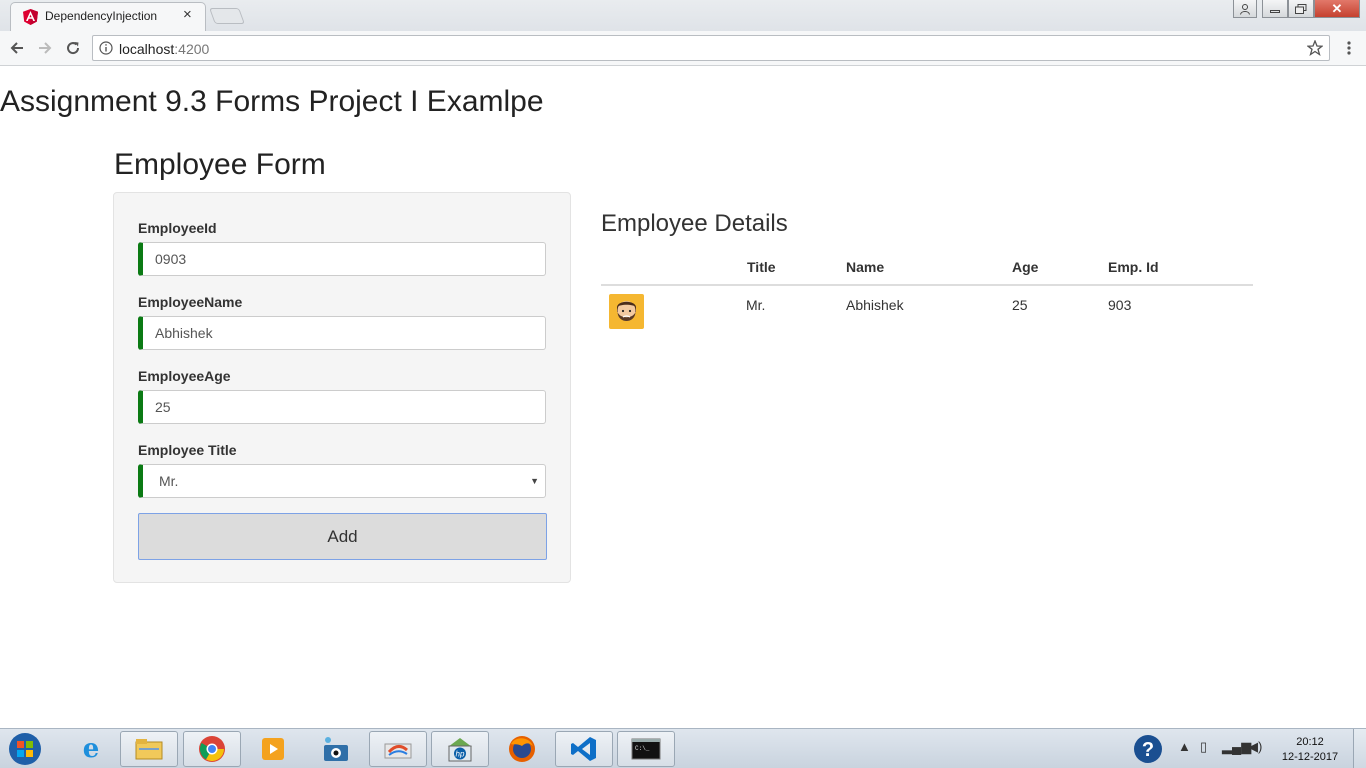 Image resolution: width=1366 pixels, height=768 pixels. What do you see at coordinates (342, 481) in the screenshot?
I see `employee-title-select: Mr. ▼` at bounding box center [342, 481].